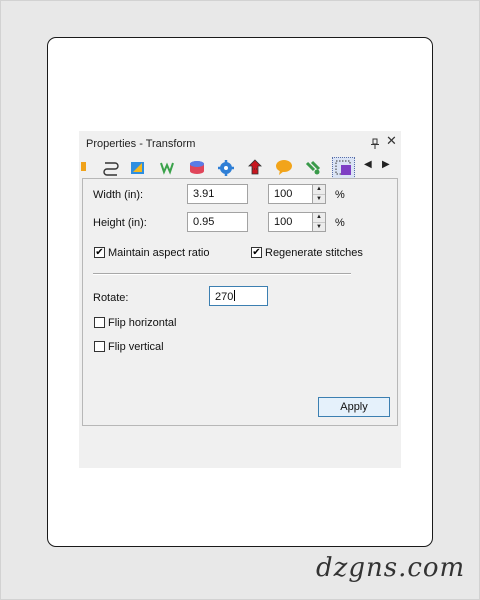 This screenshot has width=480, height=600. What do you see at coordinates (235, 295) in the screenshot?
I see `text-caret` at bounding box center [235, 295].